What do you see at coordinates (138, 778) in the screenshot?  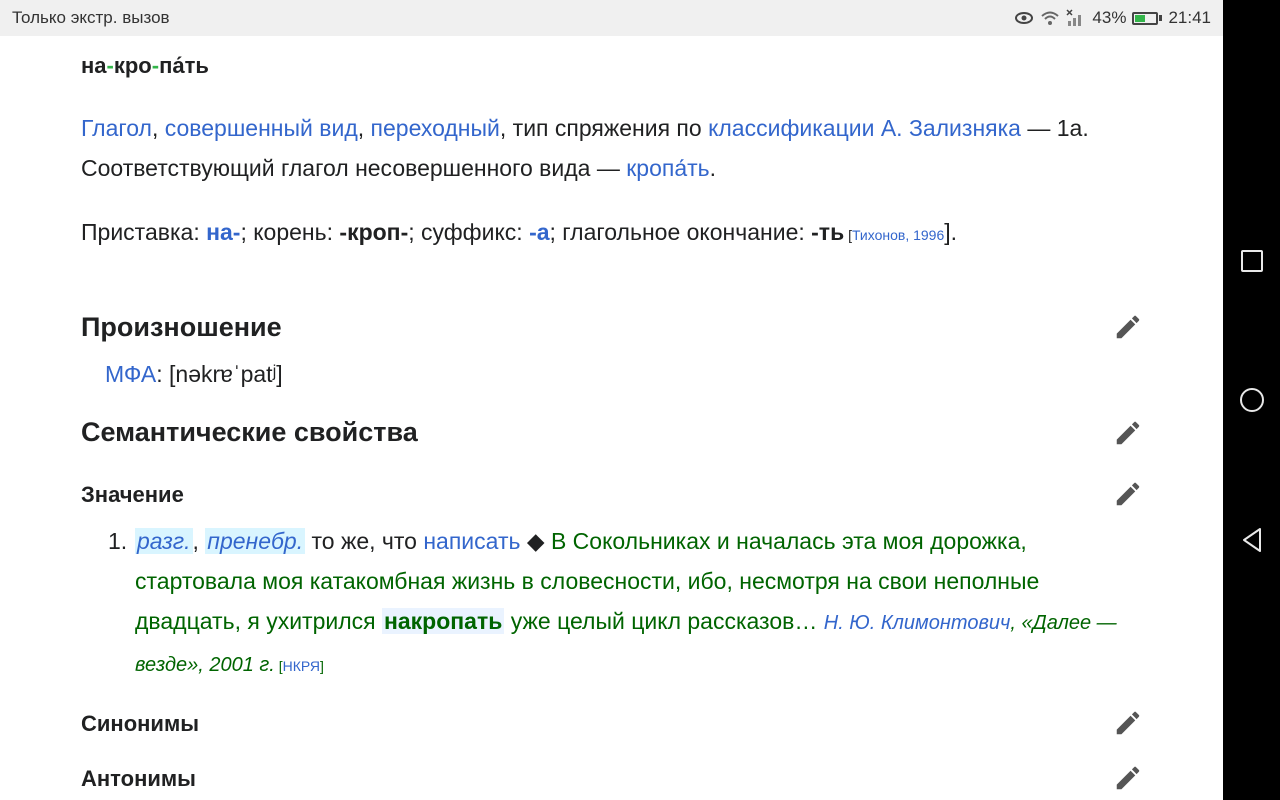 I see `section-antonyms-title: Антонимы` at bounding box center [138, 778].